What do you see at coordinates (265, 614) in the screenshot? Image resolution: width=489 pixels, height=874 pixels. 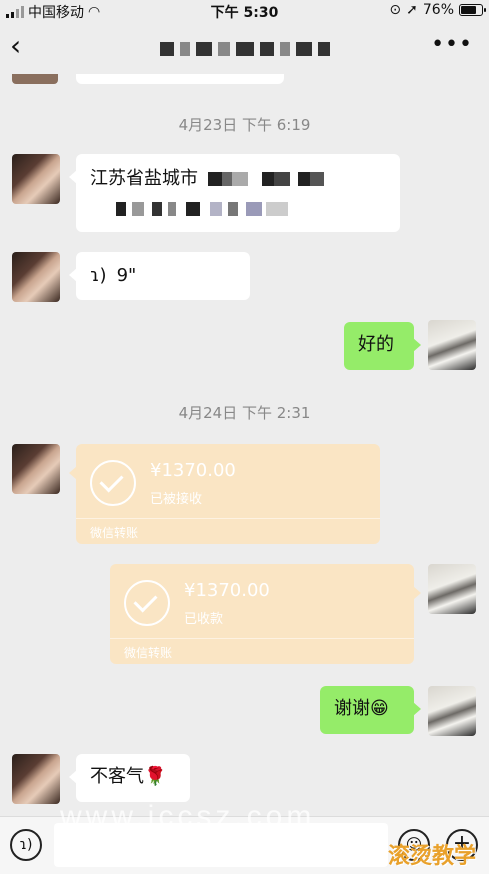 I see `transfer-card-collected: ¥1370.00 已收款 微信转账` at bounding box center [265, 614].